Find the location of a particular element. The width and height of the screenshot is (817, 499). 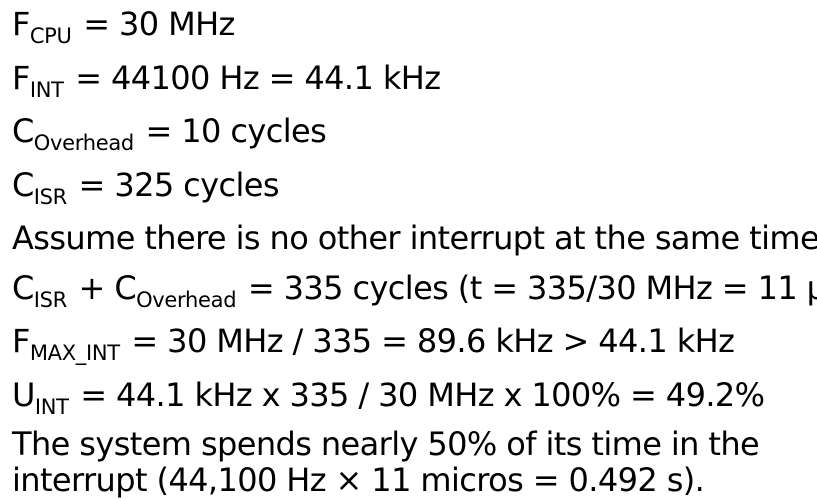

equation-value: = 30 MHz is located at coordinates (154, 24).